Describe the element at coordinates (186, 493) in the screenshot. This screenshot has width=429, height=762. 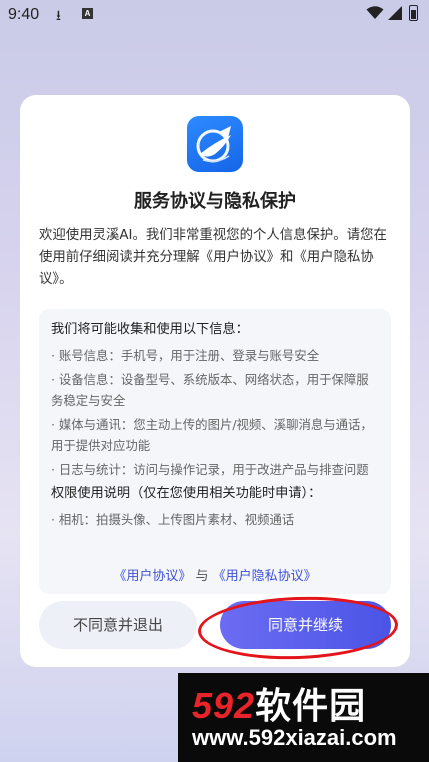
I see `permission-heading: 权限使用说明（仅在您使用相关功能时申请）：` at that location.